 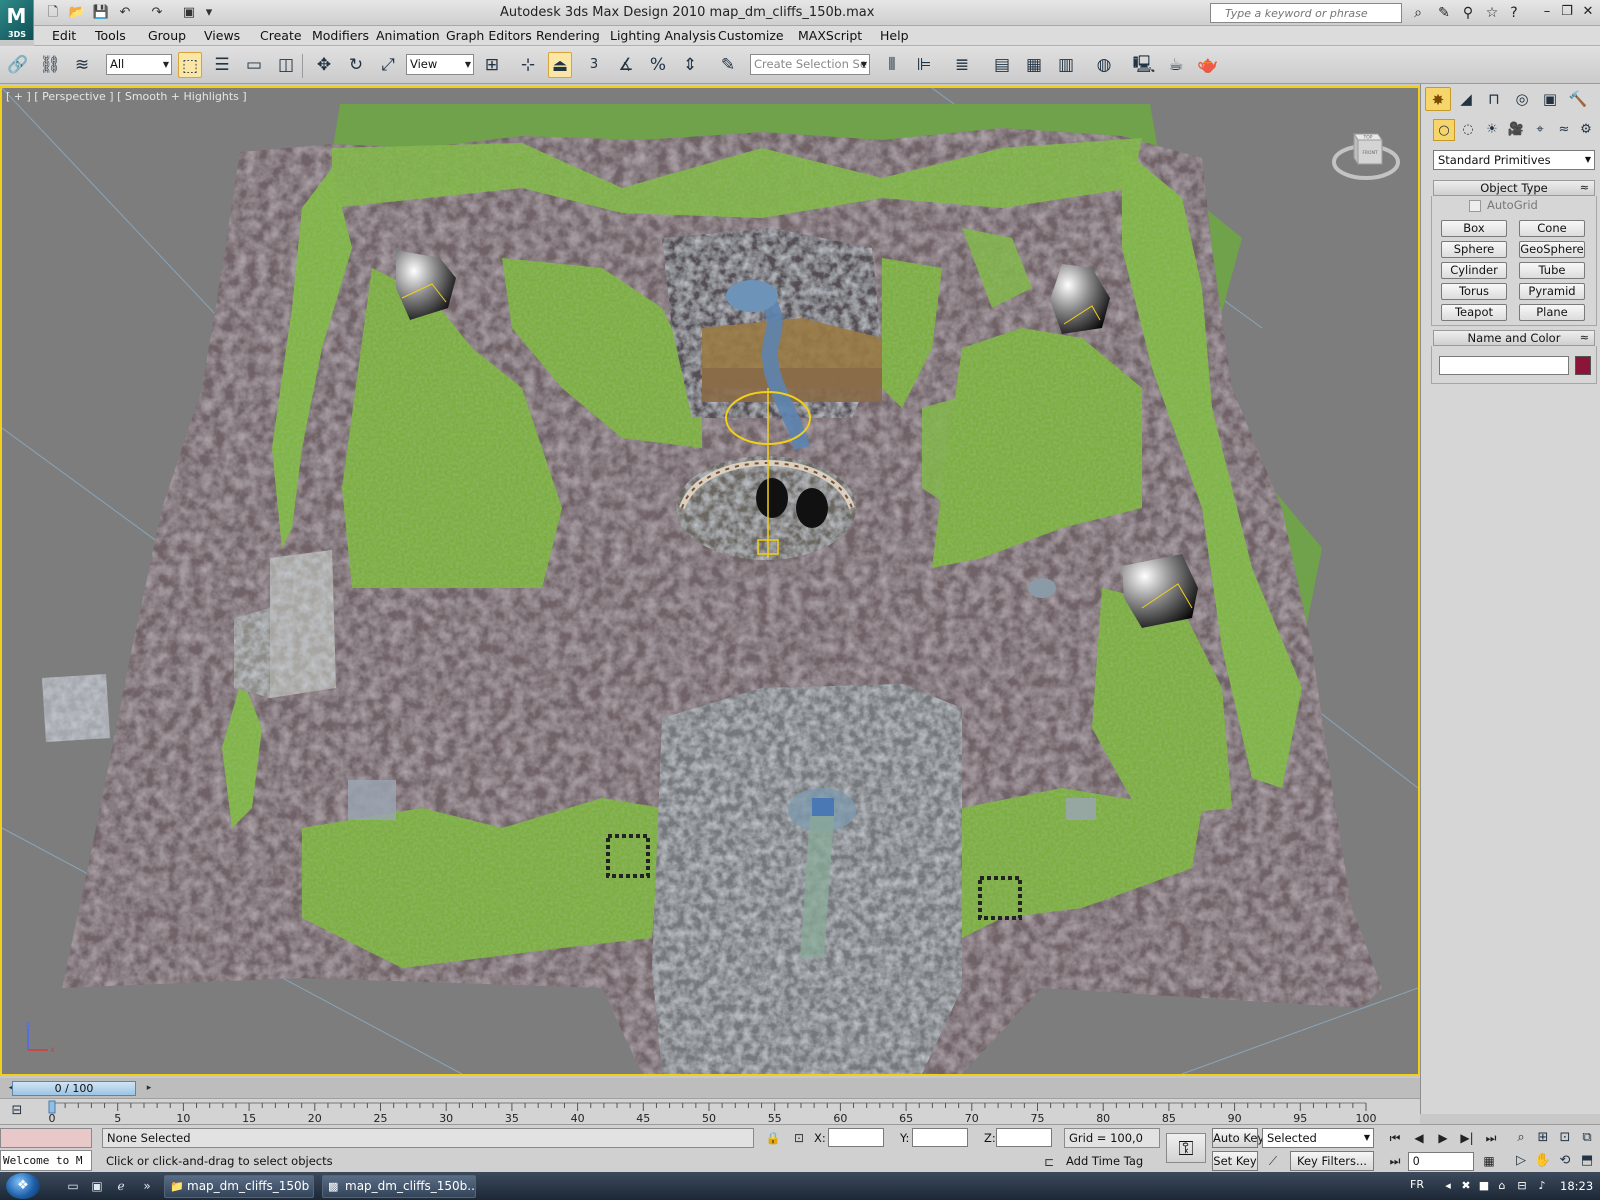 I want to click on zoom-extents-icon: ⊡, so click(x=1565, y=1138).